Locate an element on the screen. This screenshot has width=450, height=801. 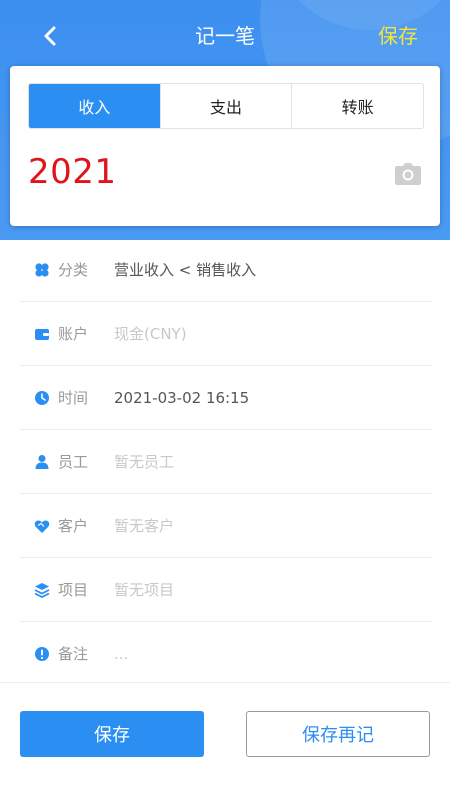
tab-transfer: 转账 is located at coordinates (357, 106).